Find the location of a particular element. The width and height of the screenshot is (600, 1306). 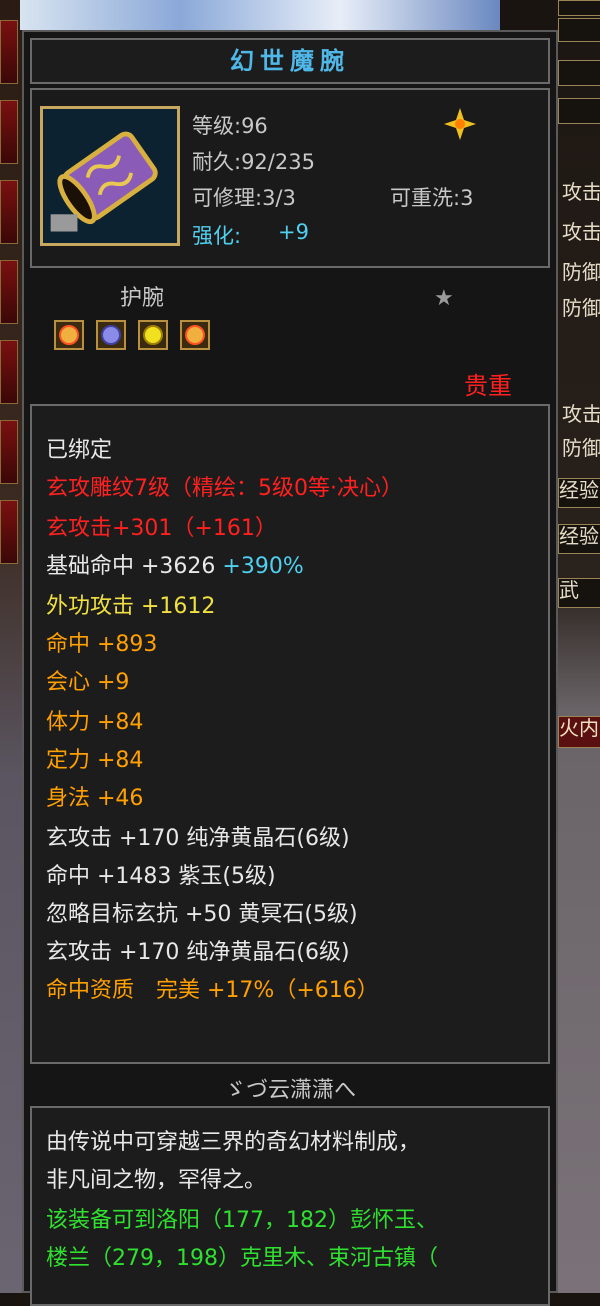

gem-line-3: 忽略目标玄抗 +50 黄冥石(5级) is located at coordinates (202, 914).